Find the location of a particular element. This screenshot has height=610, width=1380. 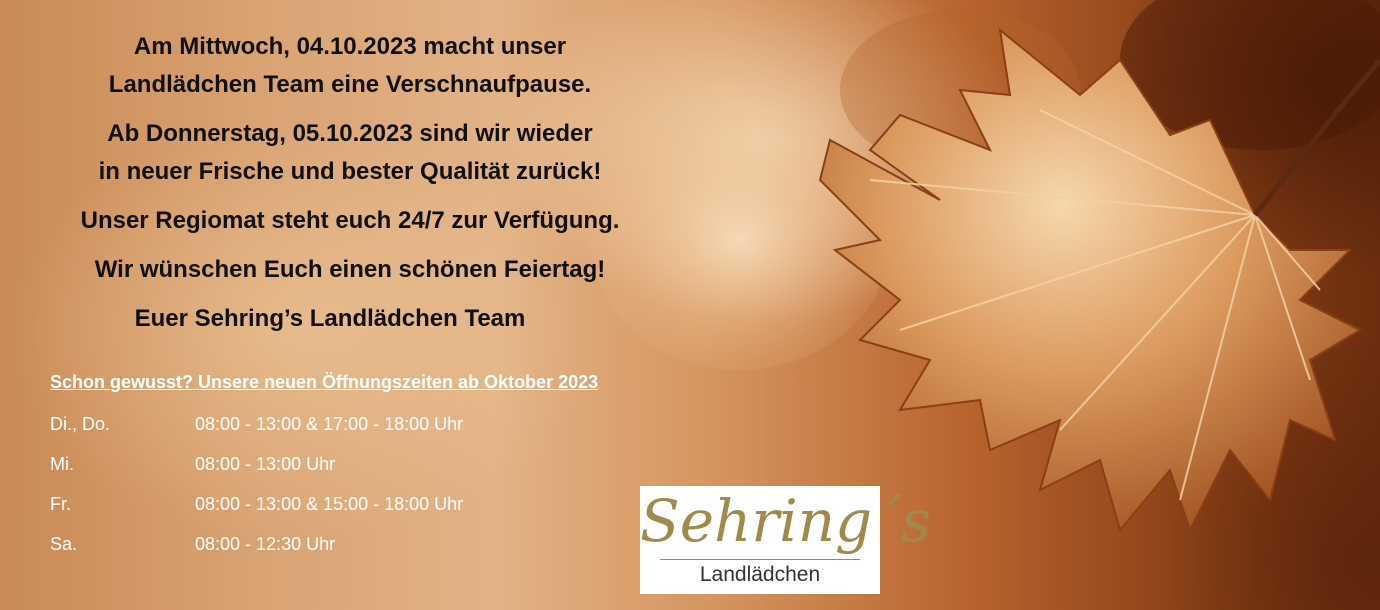

opening-hours-day: Mi. is located at coordinates (62, 464).